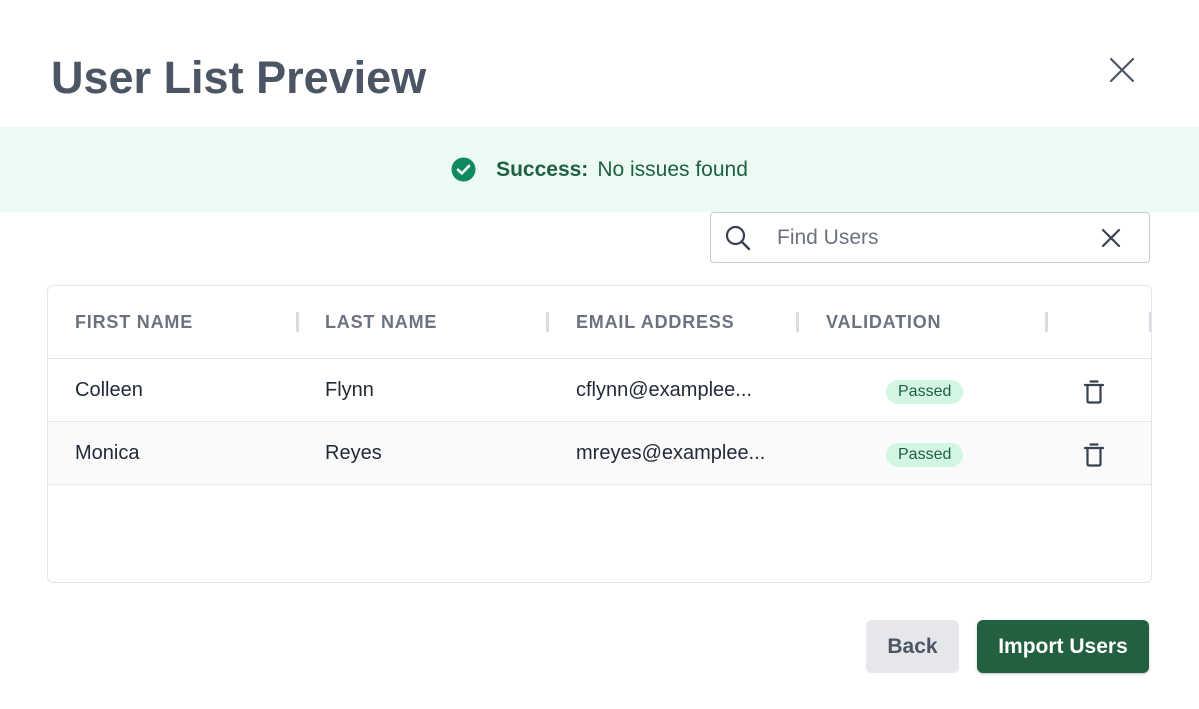 This screenshot has height=709, width=1199. I want to click on clear-search-icon, so click(1111, 238).